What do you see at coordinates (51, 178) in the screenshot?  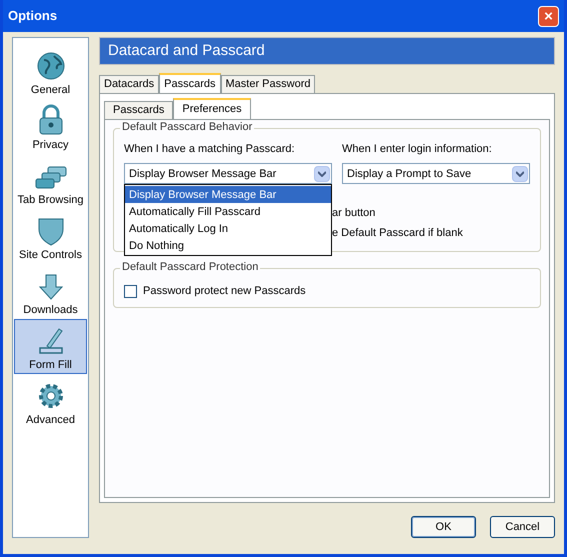 I see `windows-icon` at bounding box center [51, 178].